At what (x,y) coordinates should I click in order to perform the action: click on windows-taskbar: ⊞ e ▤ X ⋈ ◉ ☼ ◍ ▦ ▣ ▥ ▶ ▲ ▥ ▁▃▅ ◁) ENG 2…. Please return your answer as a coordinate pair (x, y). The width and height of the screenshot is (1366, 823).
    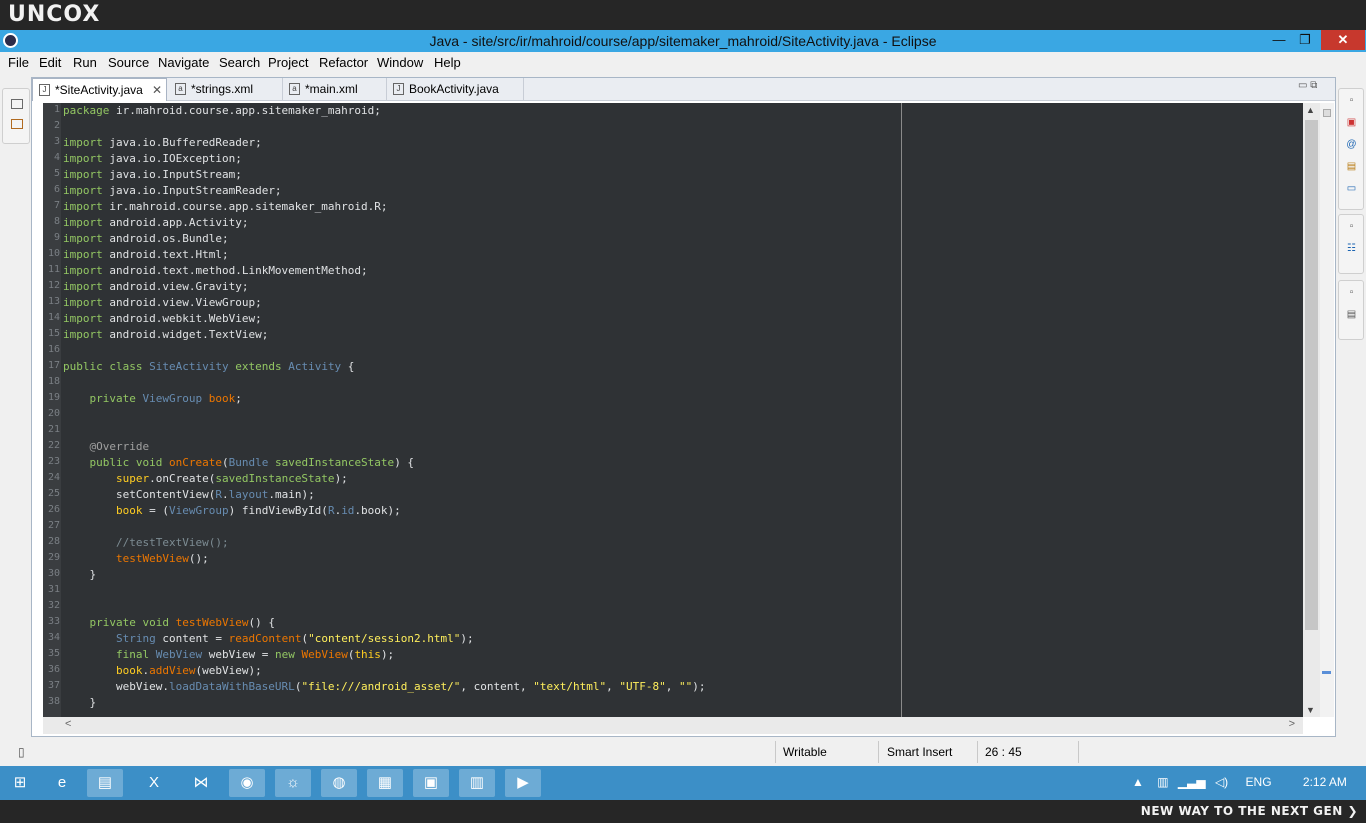
    Looking at the image, I should click on (683, 783).